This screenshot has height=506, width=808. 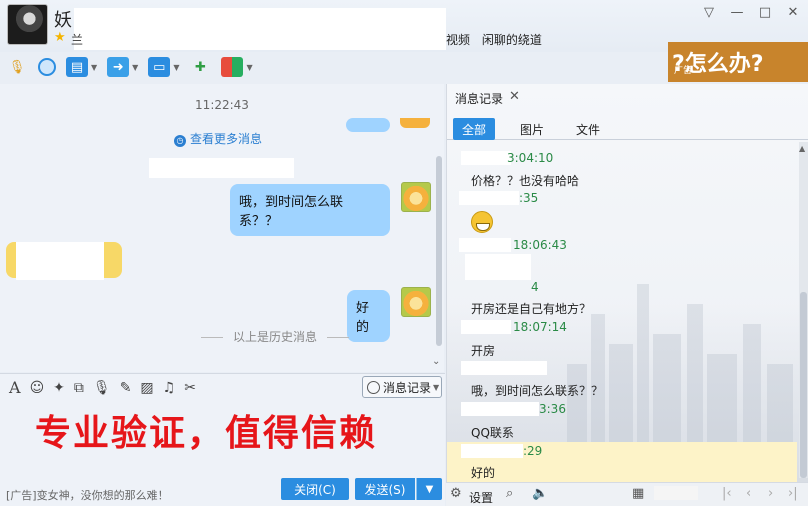 I want to click on apps-button: ▼, so click(x=237, y=67).